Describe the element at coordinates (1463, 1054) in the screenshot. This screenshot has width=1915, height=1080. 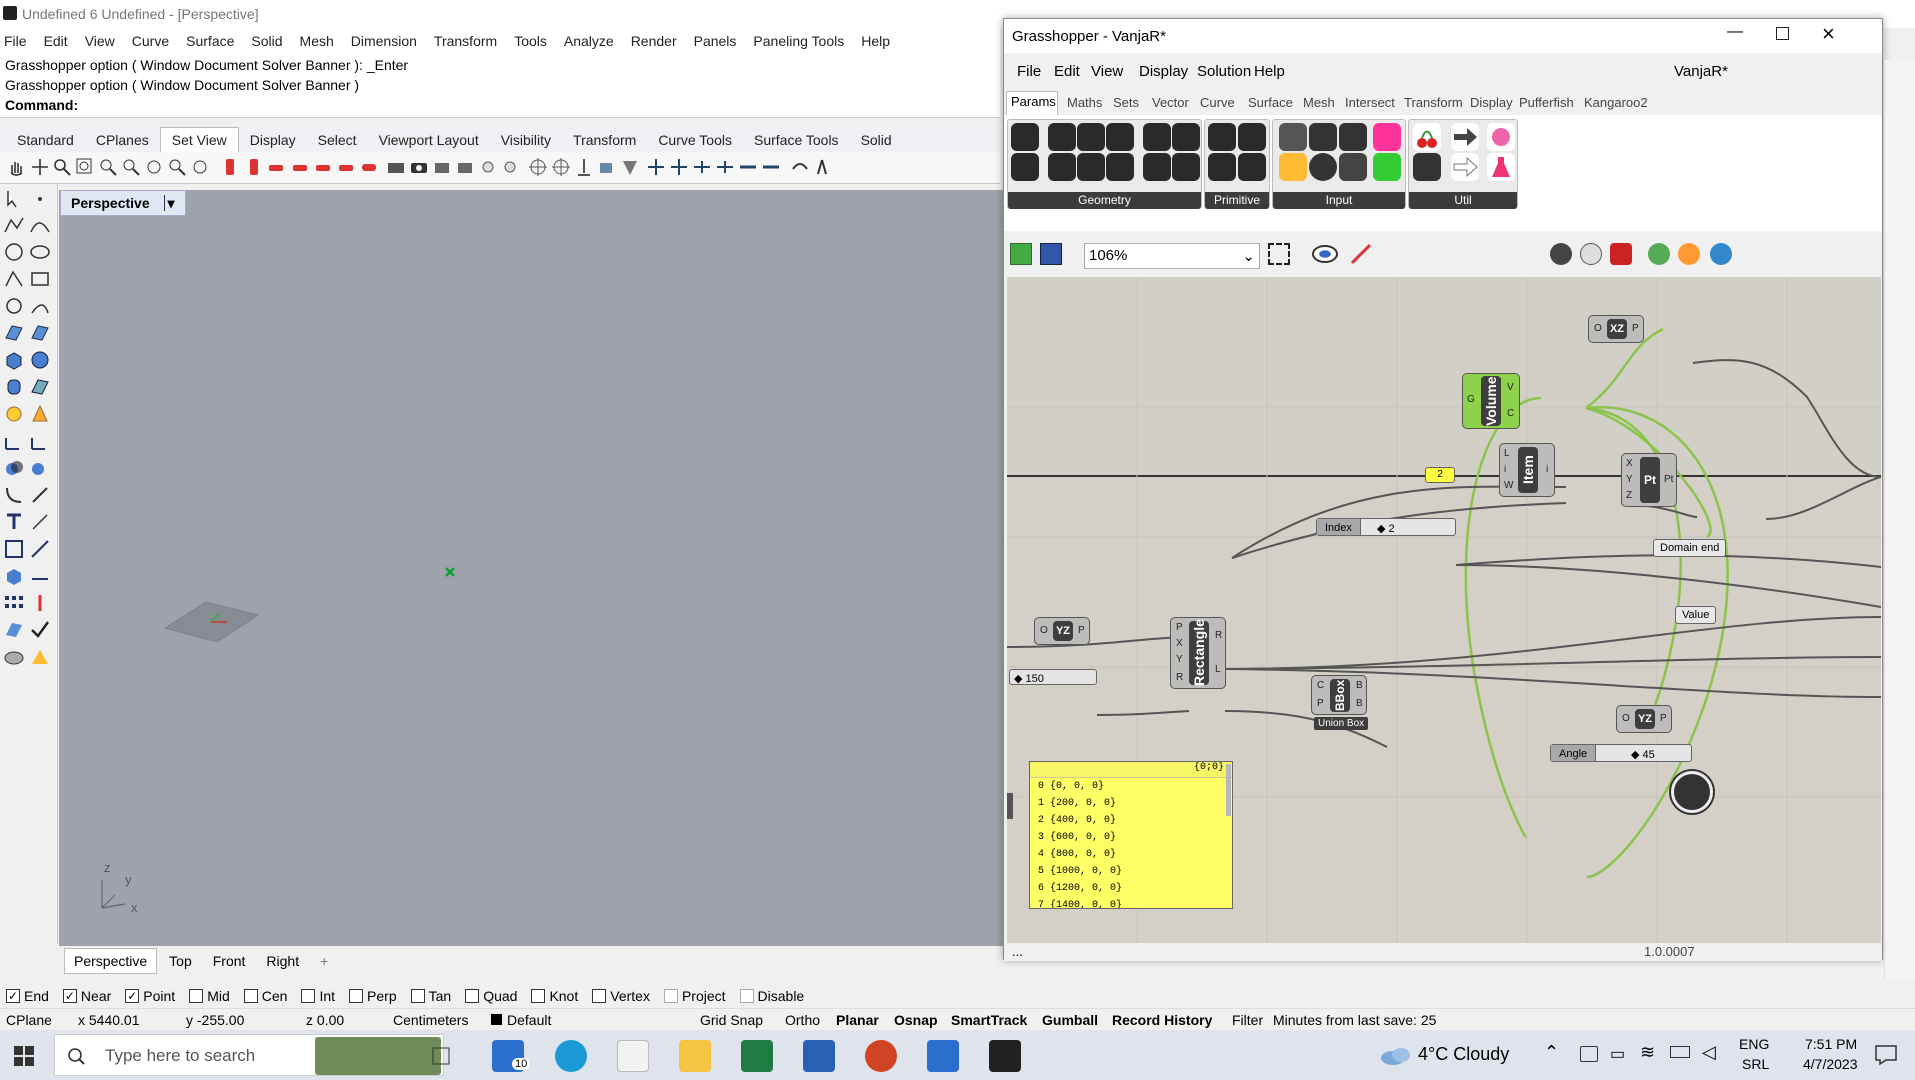
I see `weather-text: 4°C Cloudy` at that location.